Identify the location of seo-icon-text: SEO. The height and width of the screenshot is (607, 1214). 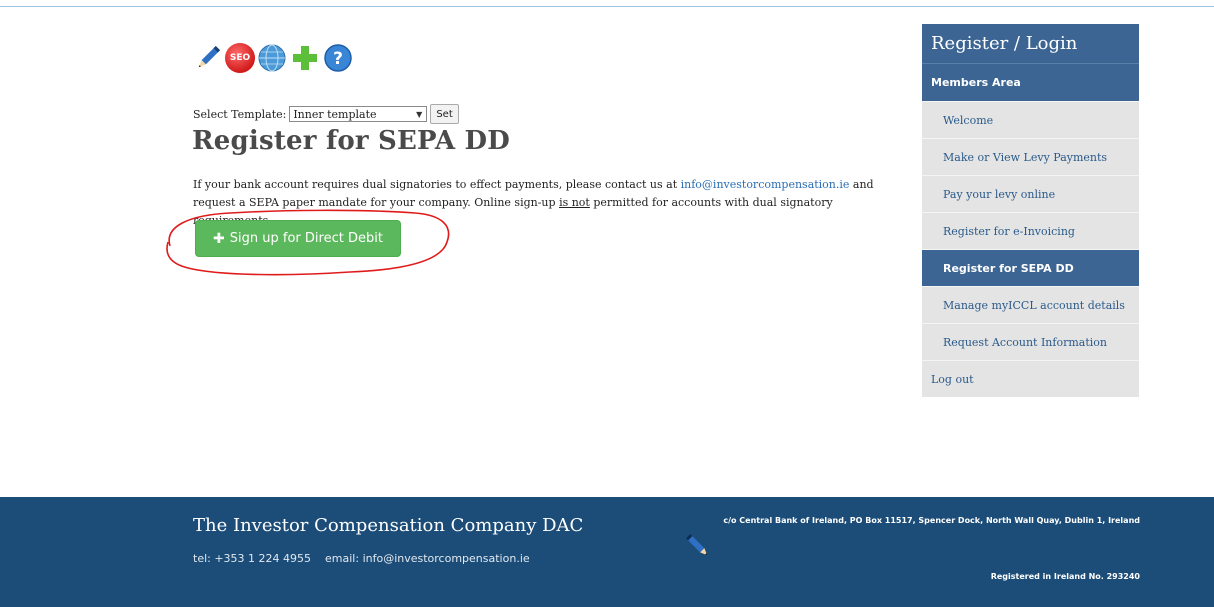
(240, 58).